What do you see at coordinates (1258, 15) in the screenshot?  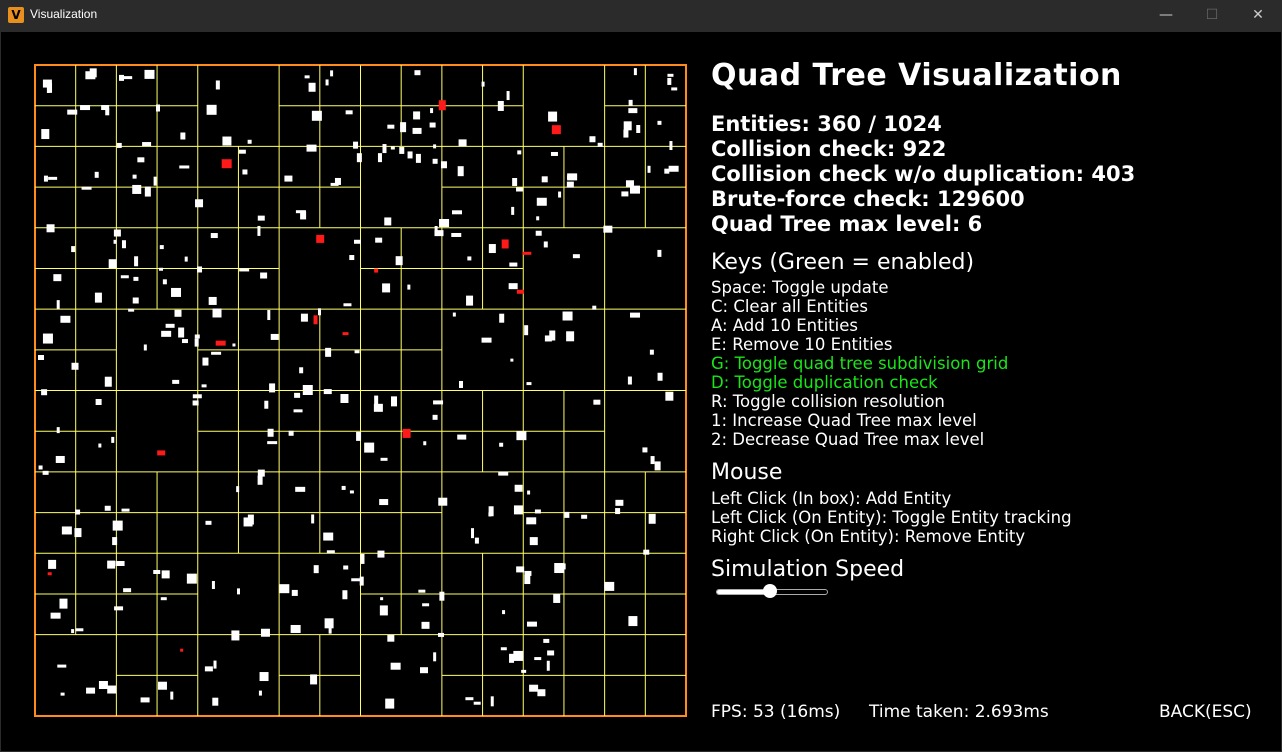 I see `close-button: ✕` at bounding box center [1258, 15].